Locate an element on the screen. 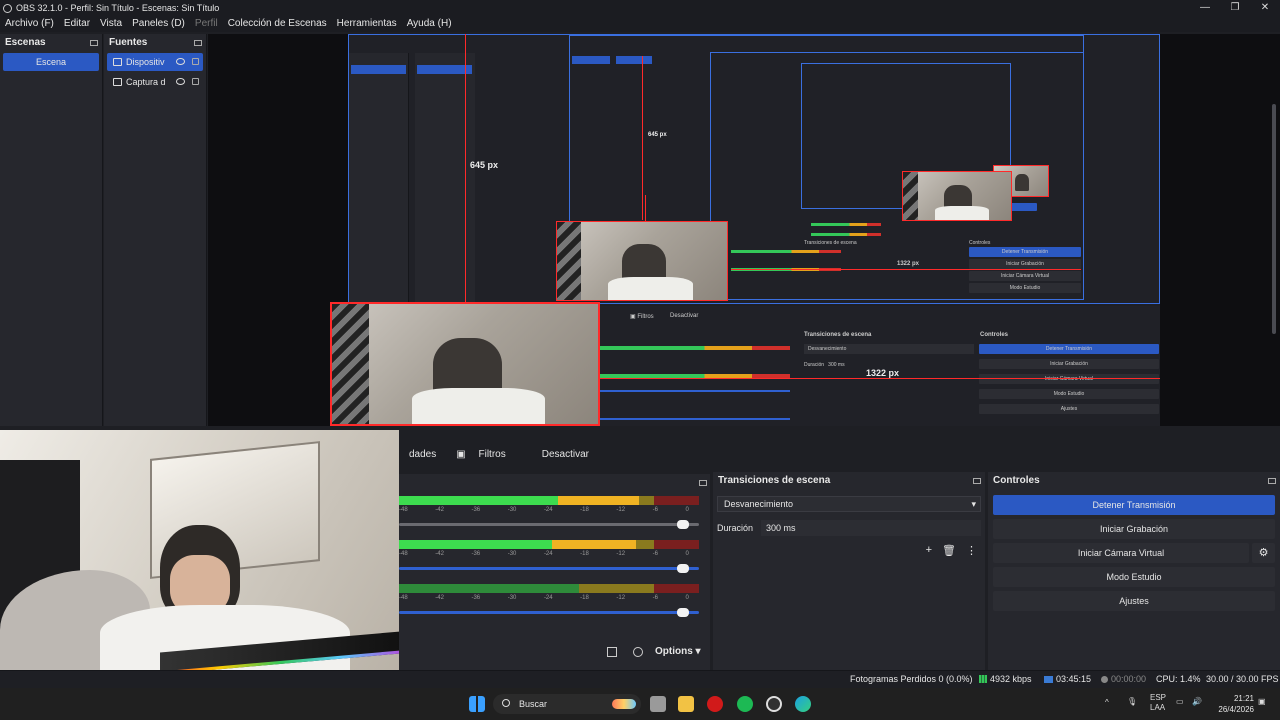 The image size is (1280, 720). minimize-button: — is located at coordinates (1205, 8).